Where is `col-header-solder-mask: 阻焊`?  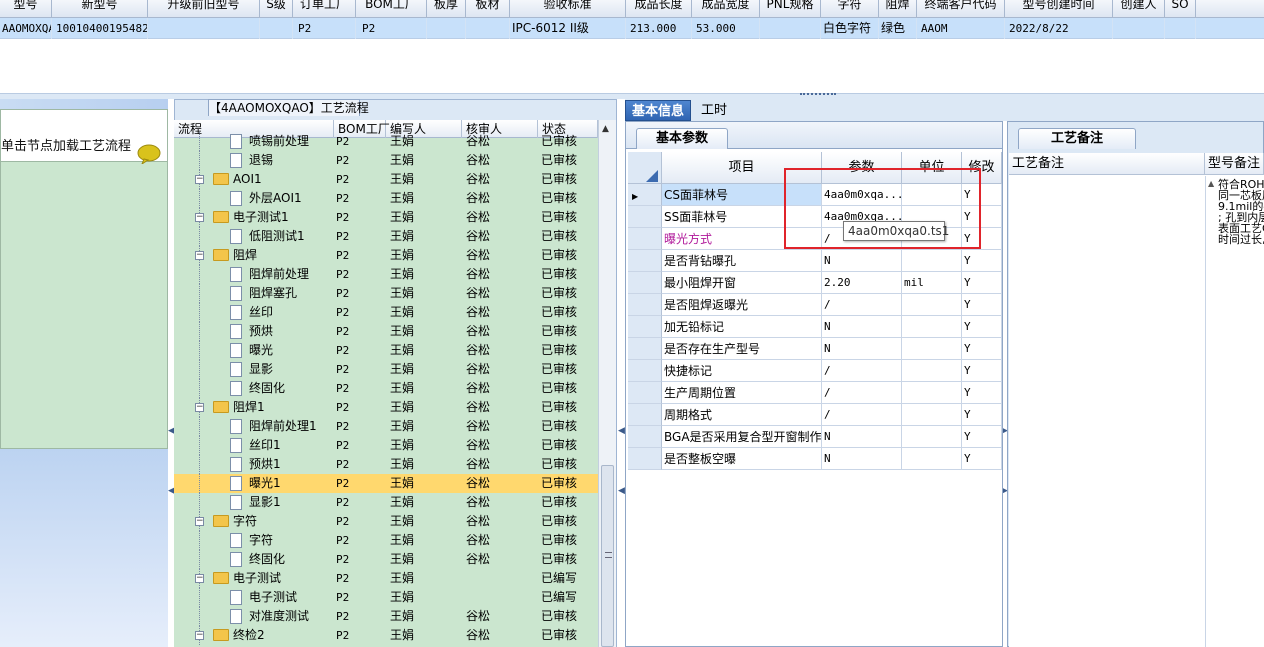 col-header-solder-mask: 阻焊 is located at coordinates (898, 9).